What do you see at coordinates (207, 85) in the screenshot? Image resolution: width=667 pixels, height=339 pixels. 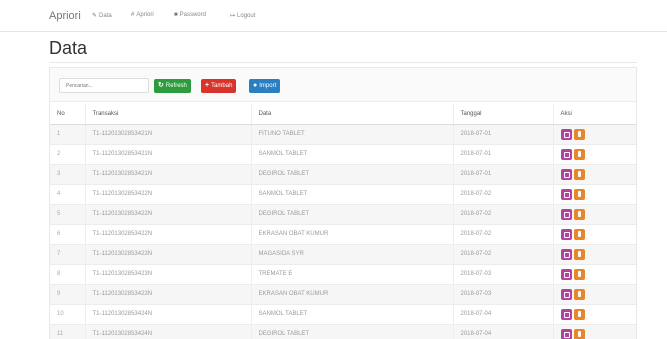 I see `plus-icon: +` at bounding box center [207, 85].